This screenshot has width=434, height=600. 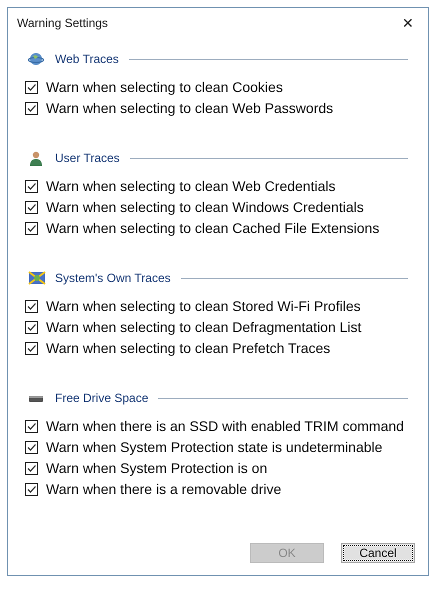 I want to click on checkbox-label: Warn when there is a removable drive, so click(x=164, y=489).